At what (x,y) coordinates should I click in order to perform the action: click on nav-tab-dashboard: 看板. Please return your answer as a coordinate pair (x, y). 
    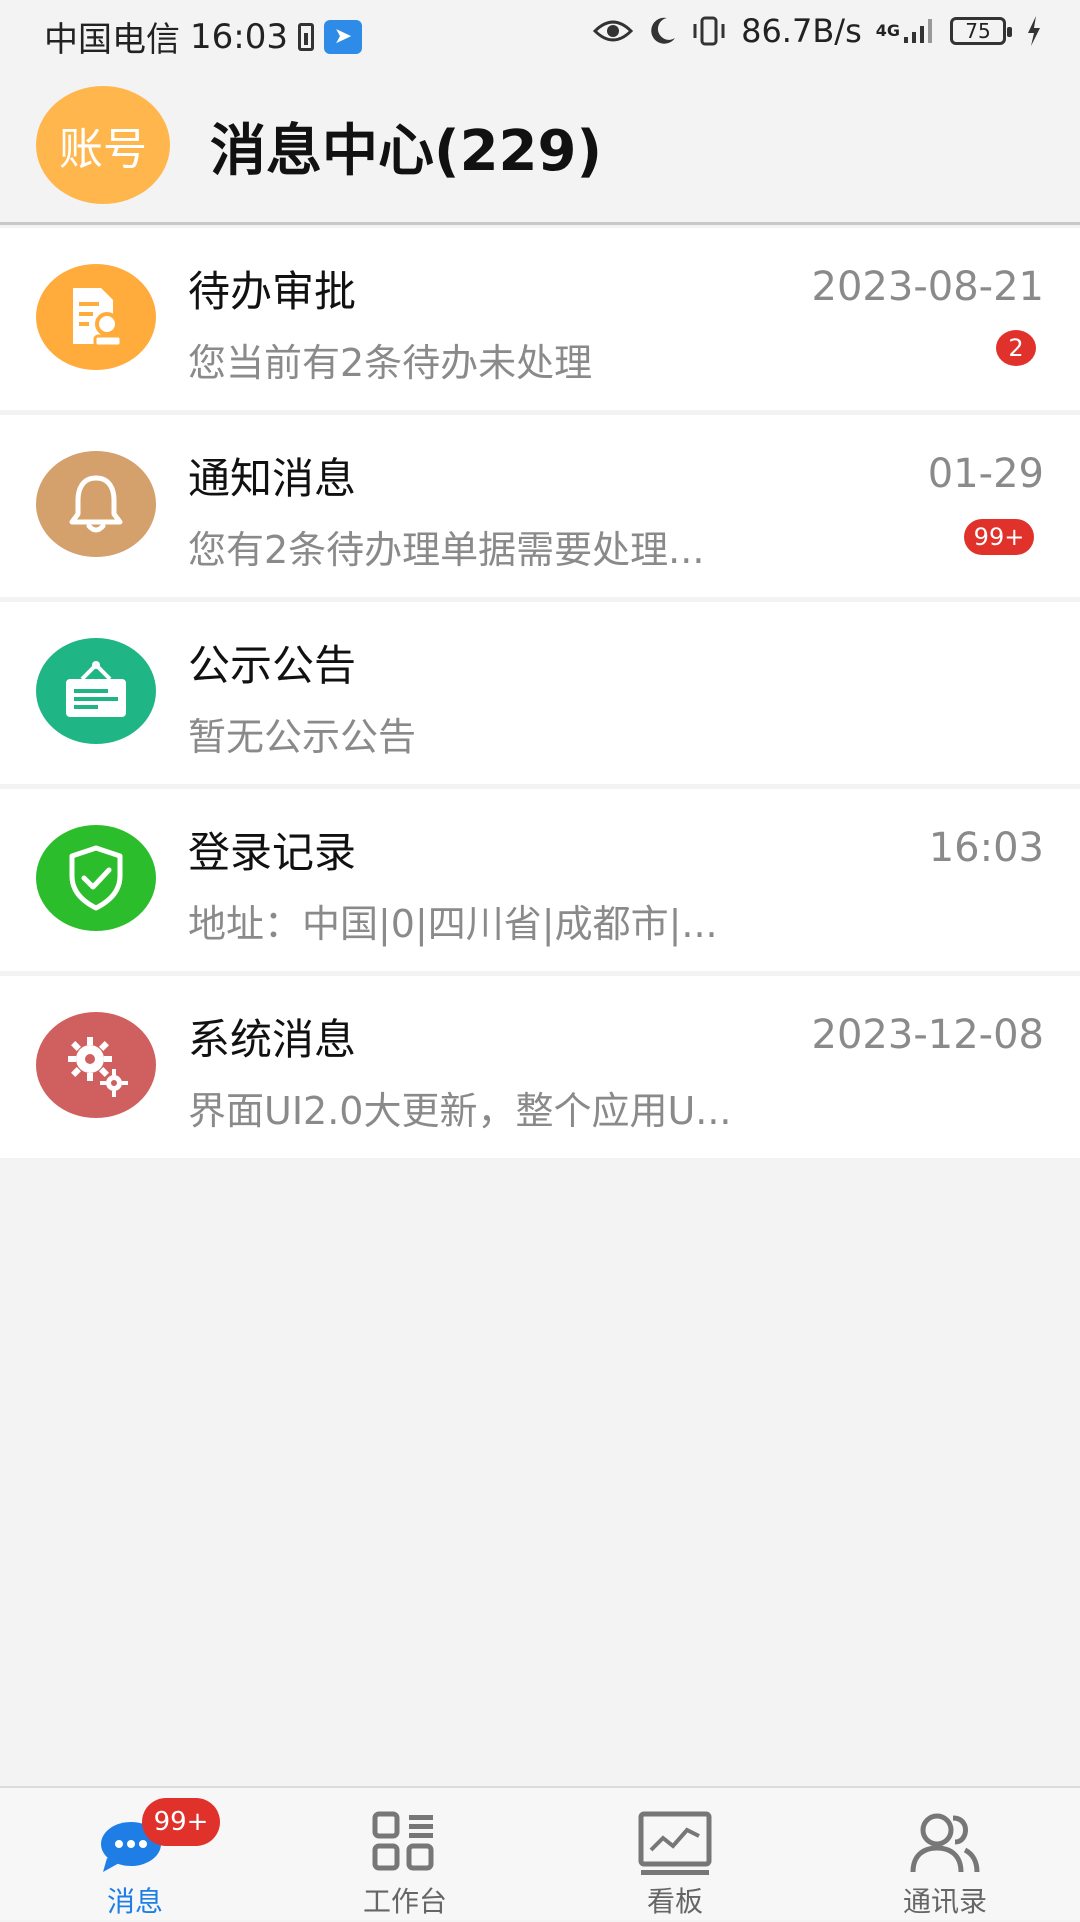
    Looking at the image, I should click on (675, 1855).